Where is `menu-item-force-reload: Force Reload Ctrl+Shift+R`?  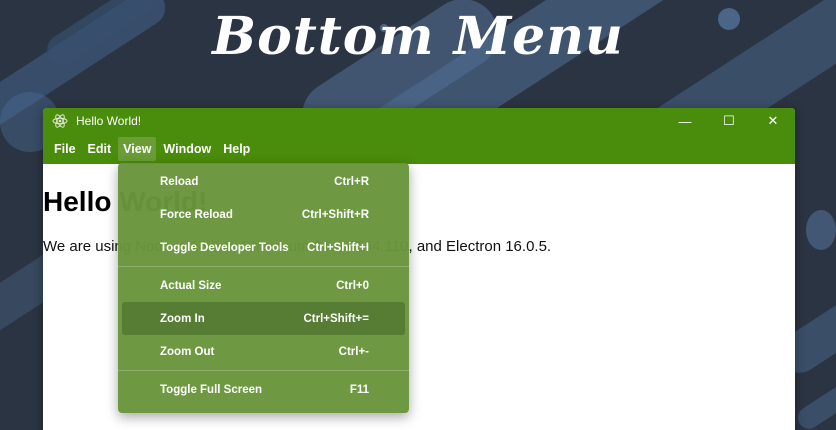
menu-item-force-reload: Force Reload Ctrl+Shift+R is located at coordinates (263, 214).